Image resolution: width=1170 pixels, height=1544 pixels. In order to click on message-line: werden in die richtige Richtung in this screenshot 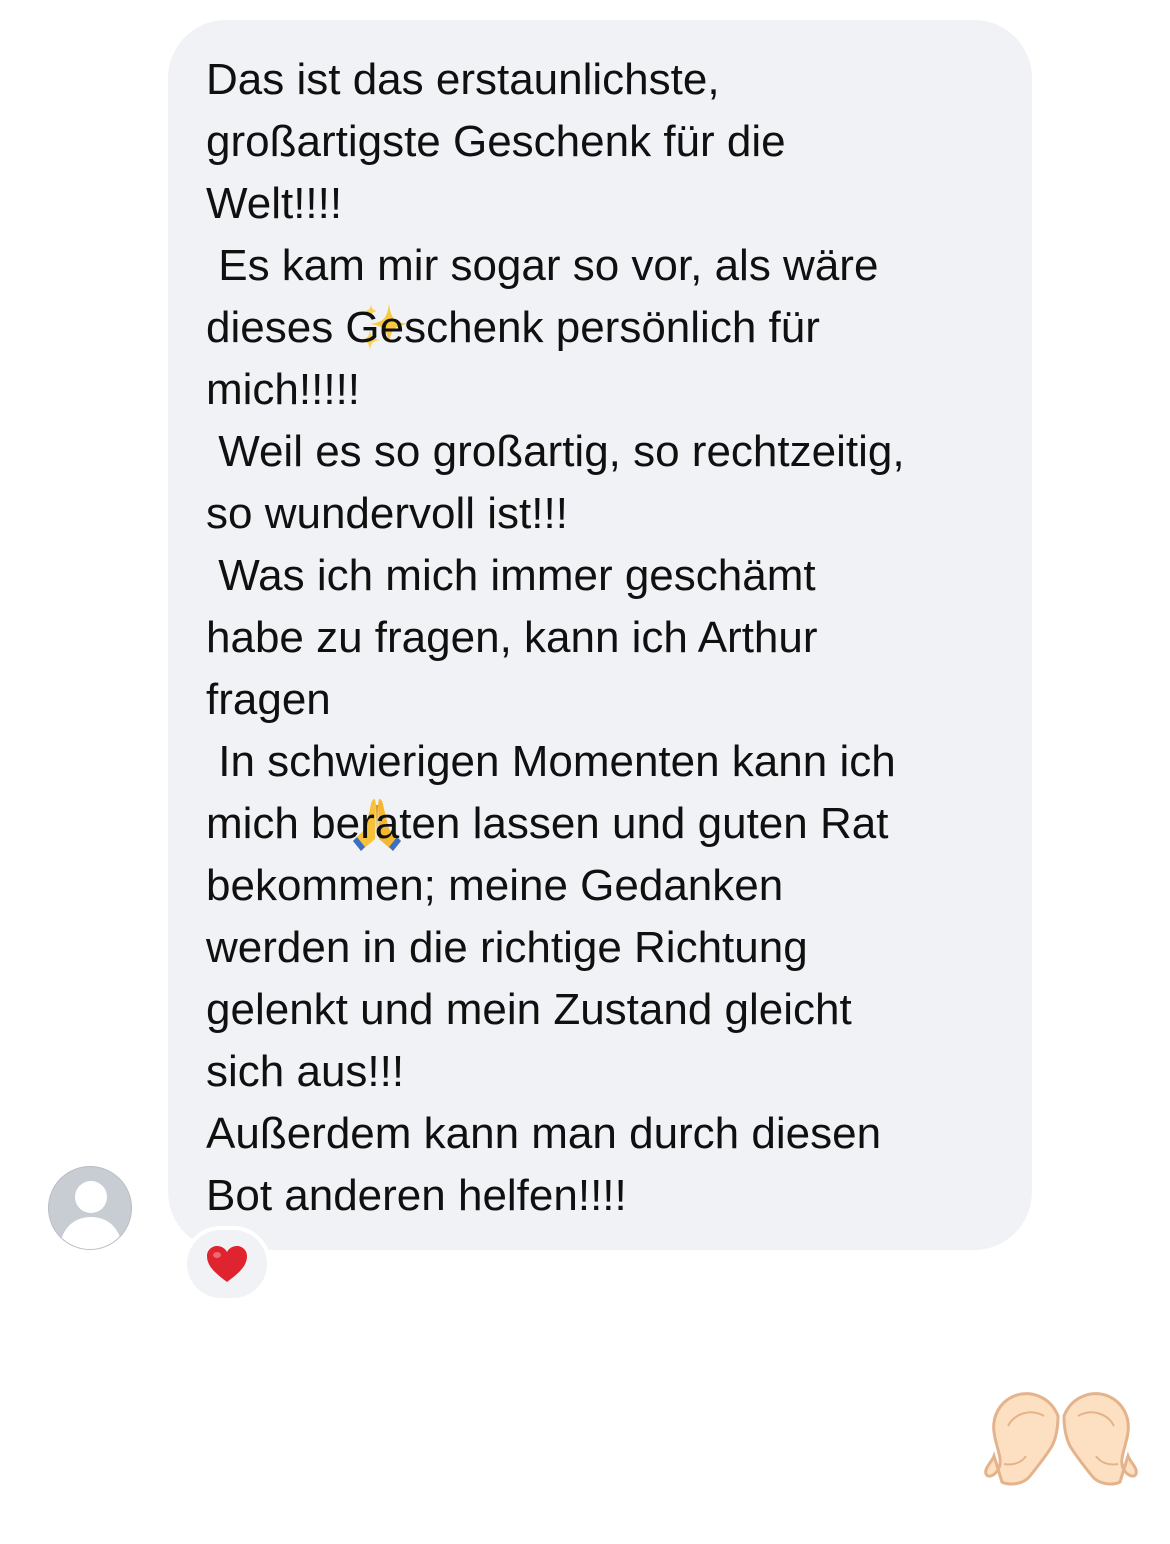, I will do `click(507, 947)`.